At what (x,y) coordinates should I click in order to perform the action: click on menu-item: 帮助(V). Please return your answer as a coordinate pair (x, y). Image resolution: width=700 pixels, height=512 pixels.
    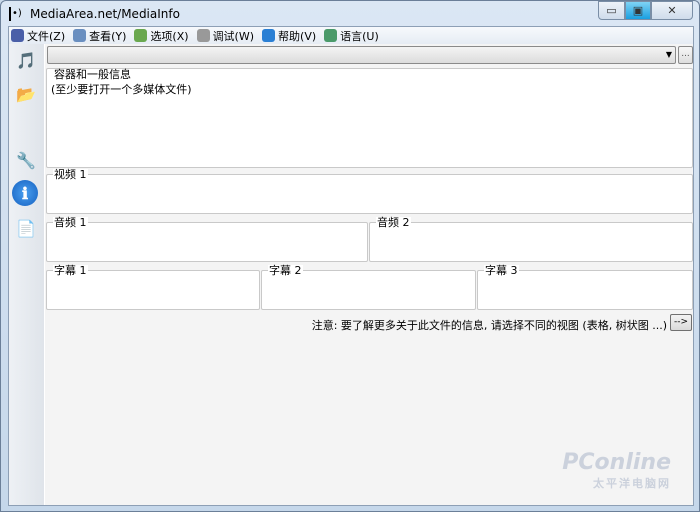
    Looking at the image, I should click on (289, 36).